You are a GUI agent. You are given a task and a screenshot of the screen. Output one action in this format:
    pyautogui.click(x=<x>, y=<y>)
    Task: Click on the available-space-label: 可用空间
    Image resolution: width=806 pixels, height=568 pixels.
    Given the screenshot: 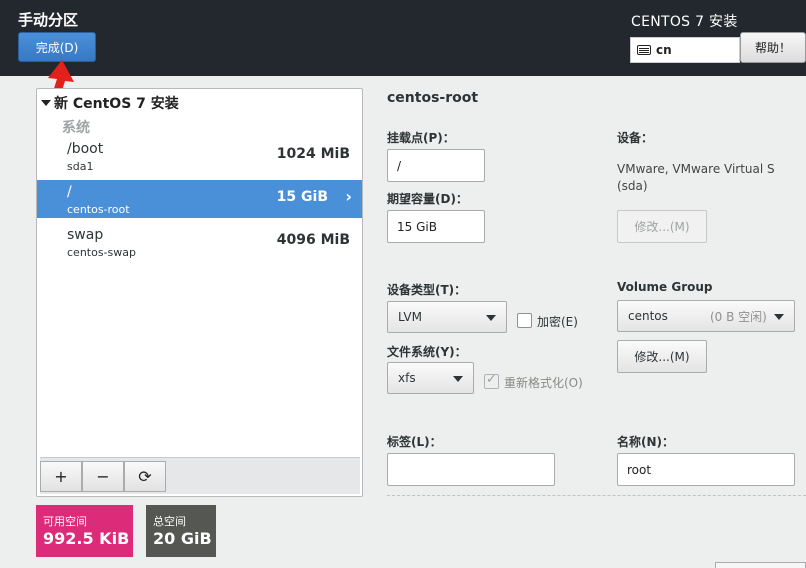 What is the action you would take?
    pyautogui.click(x=65, y=521)
    